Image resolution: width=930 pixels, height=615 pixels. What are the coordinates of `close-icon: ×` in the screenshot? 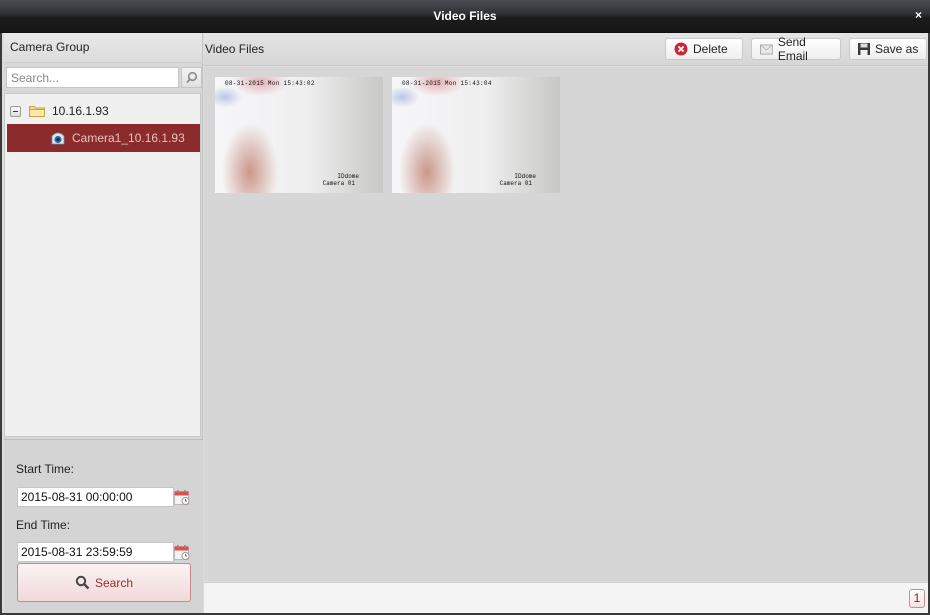 It's located at (918, 15).